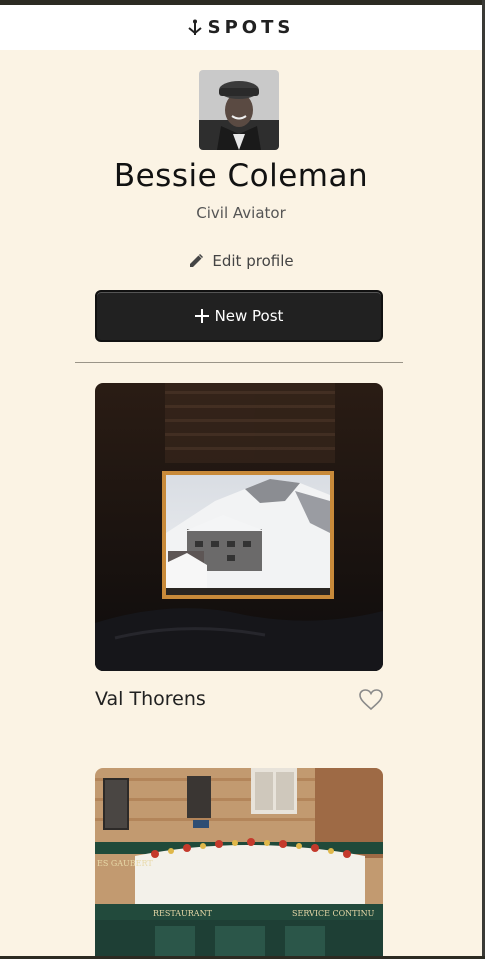 The height and width of the screenshot is (959, 485). What do you see at coordinates (253, 261) in the screenshot?
I see `edit-profile-label: Edit profile` at bounding box center [253, 261].